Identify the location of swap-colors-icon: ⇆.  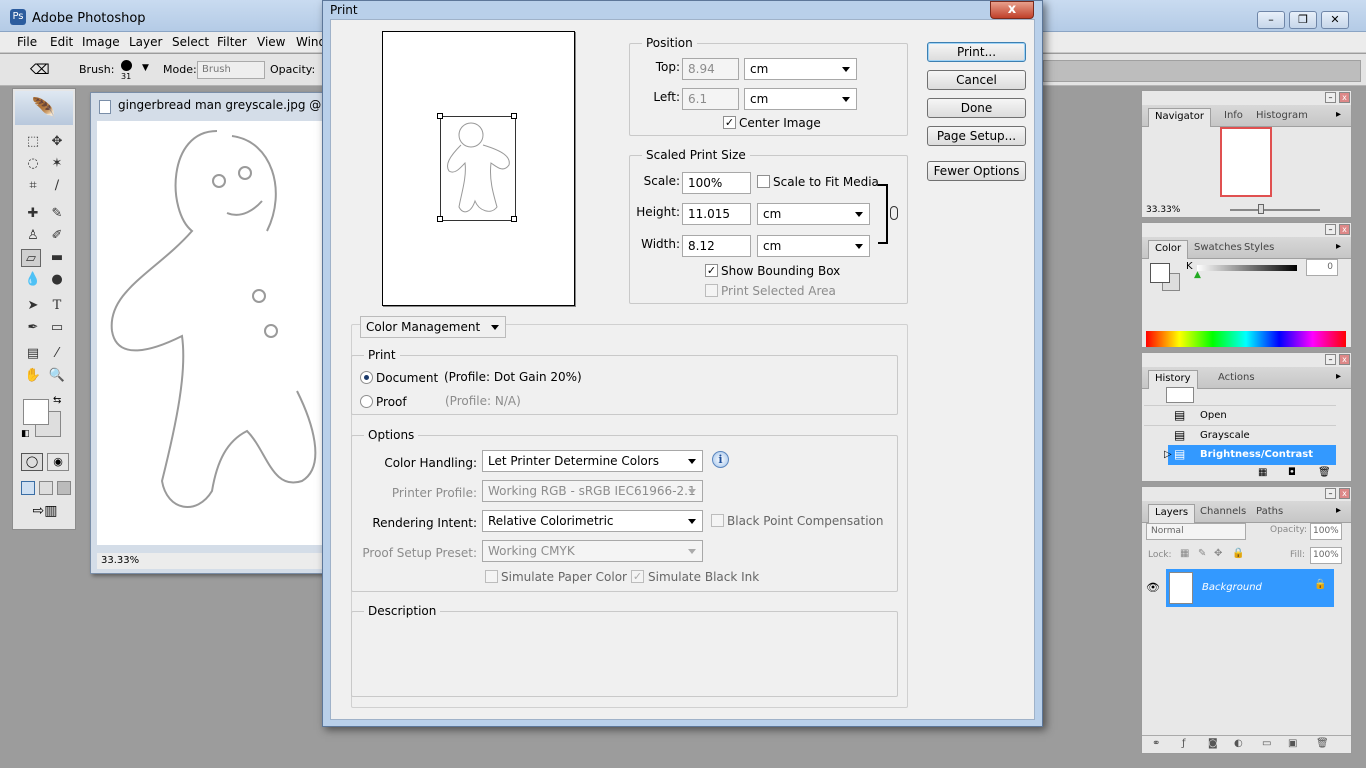
(57, 400).